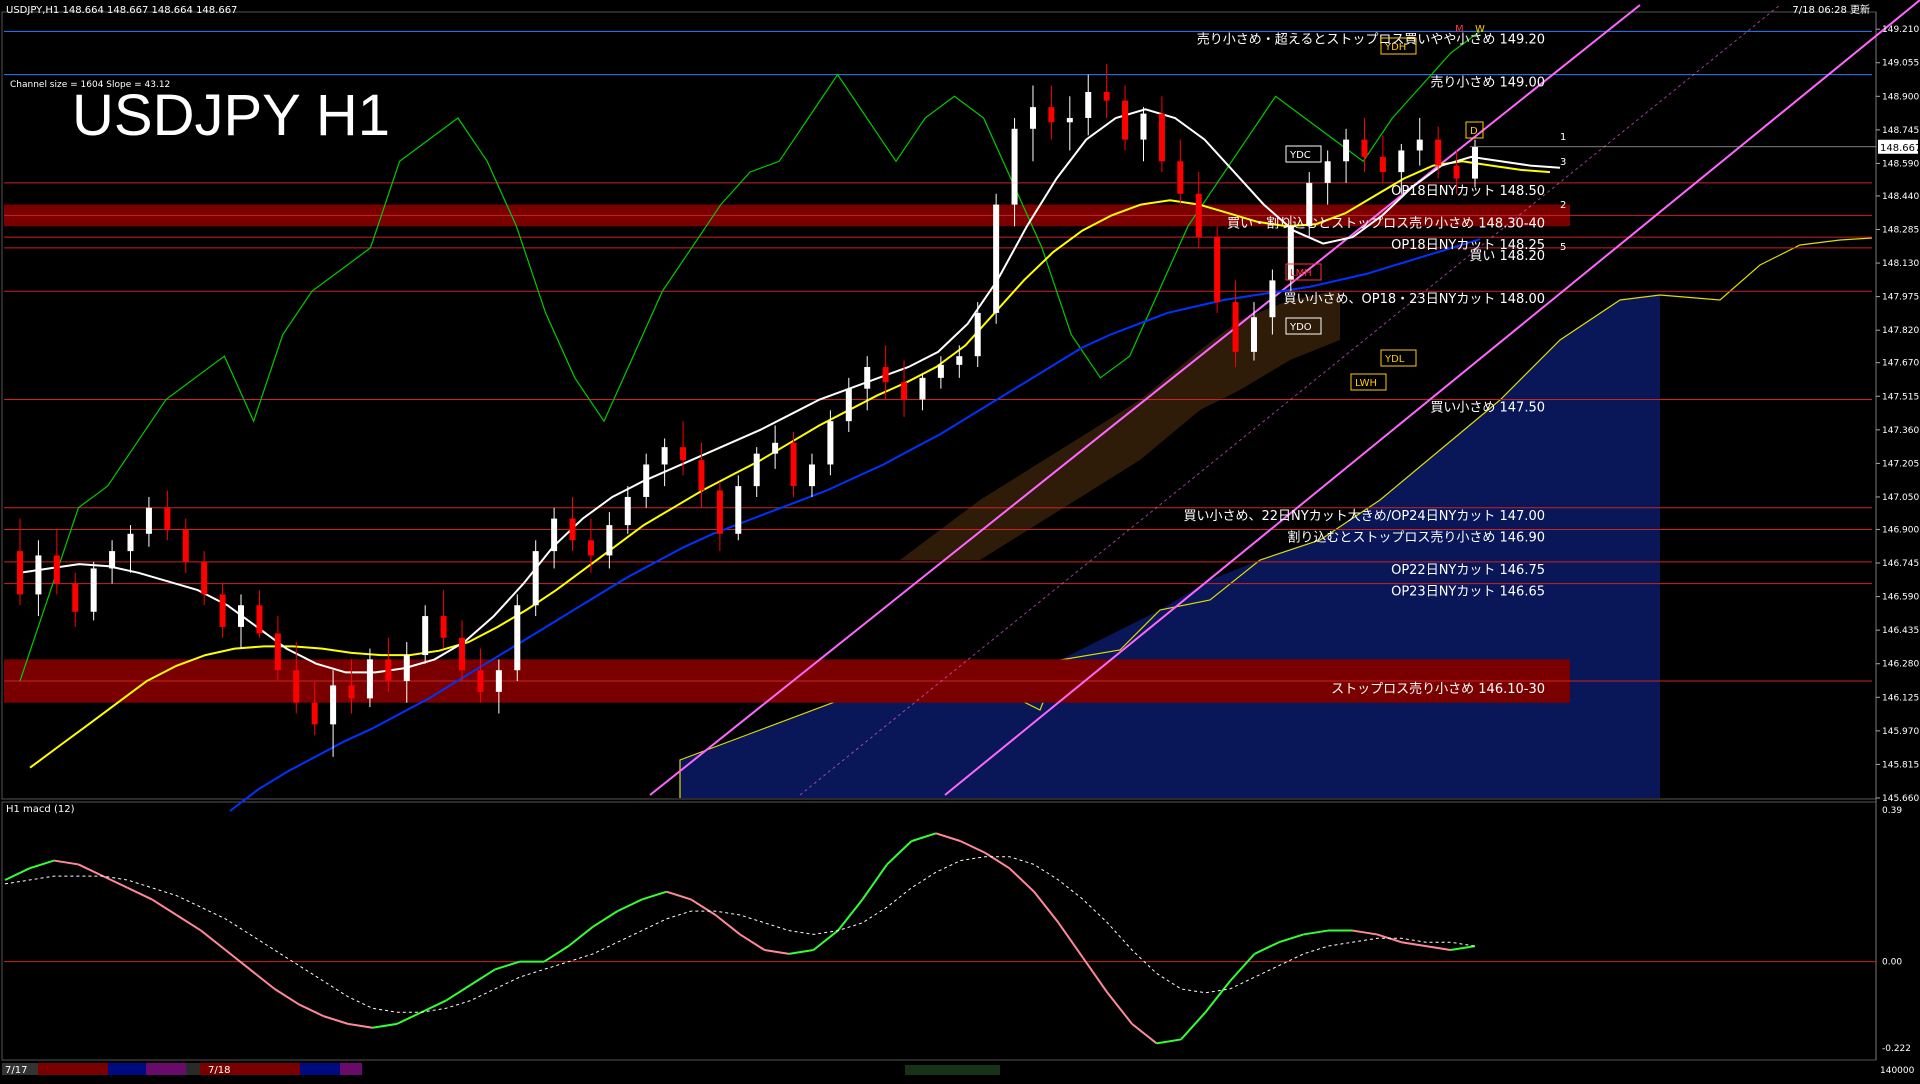  I want to click on price-tick-17: 146.590, so click(1900, 598).